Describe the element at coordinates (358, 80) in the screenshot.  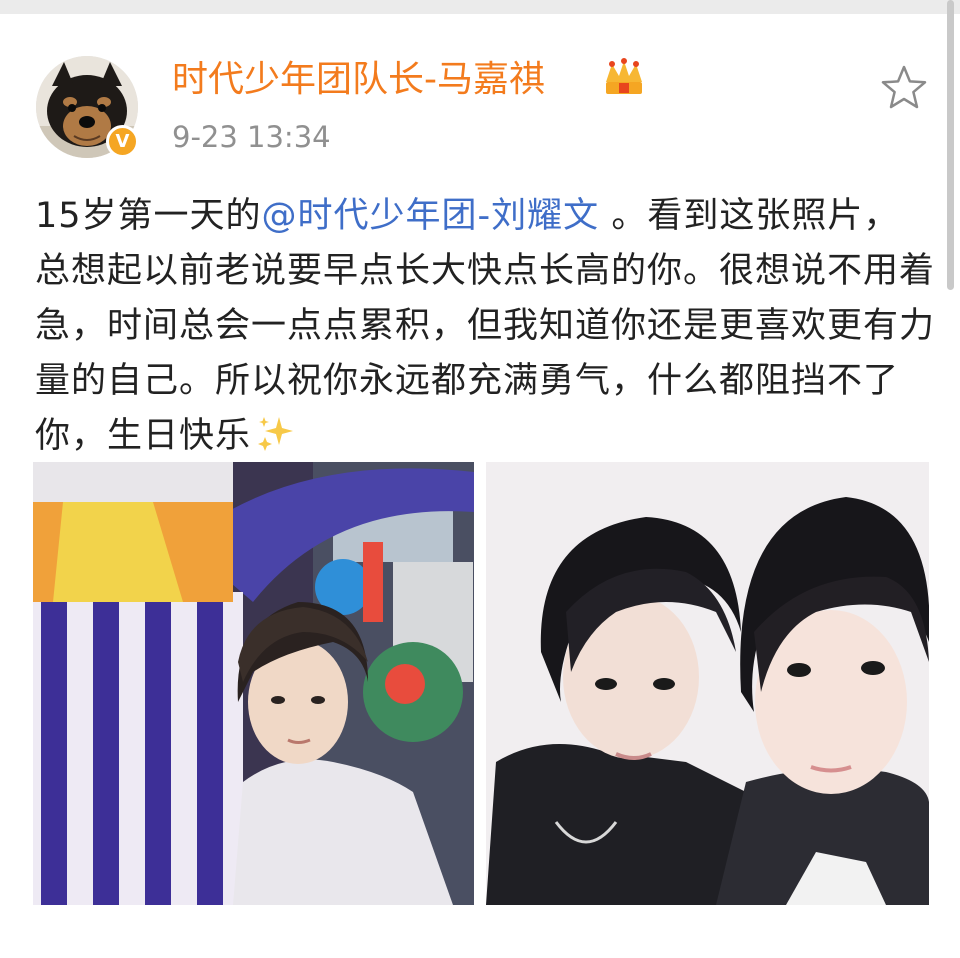
I see `author-name: 时代少年团队长-马嘉祺` at that location.